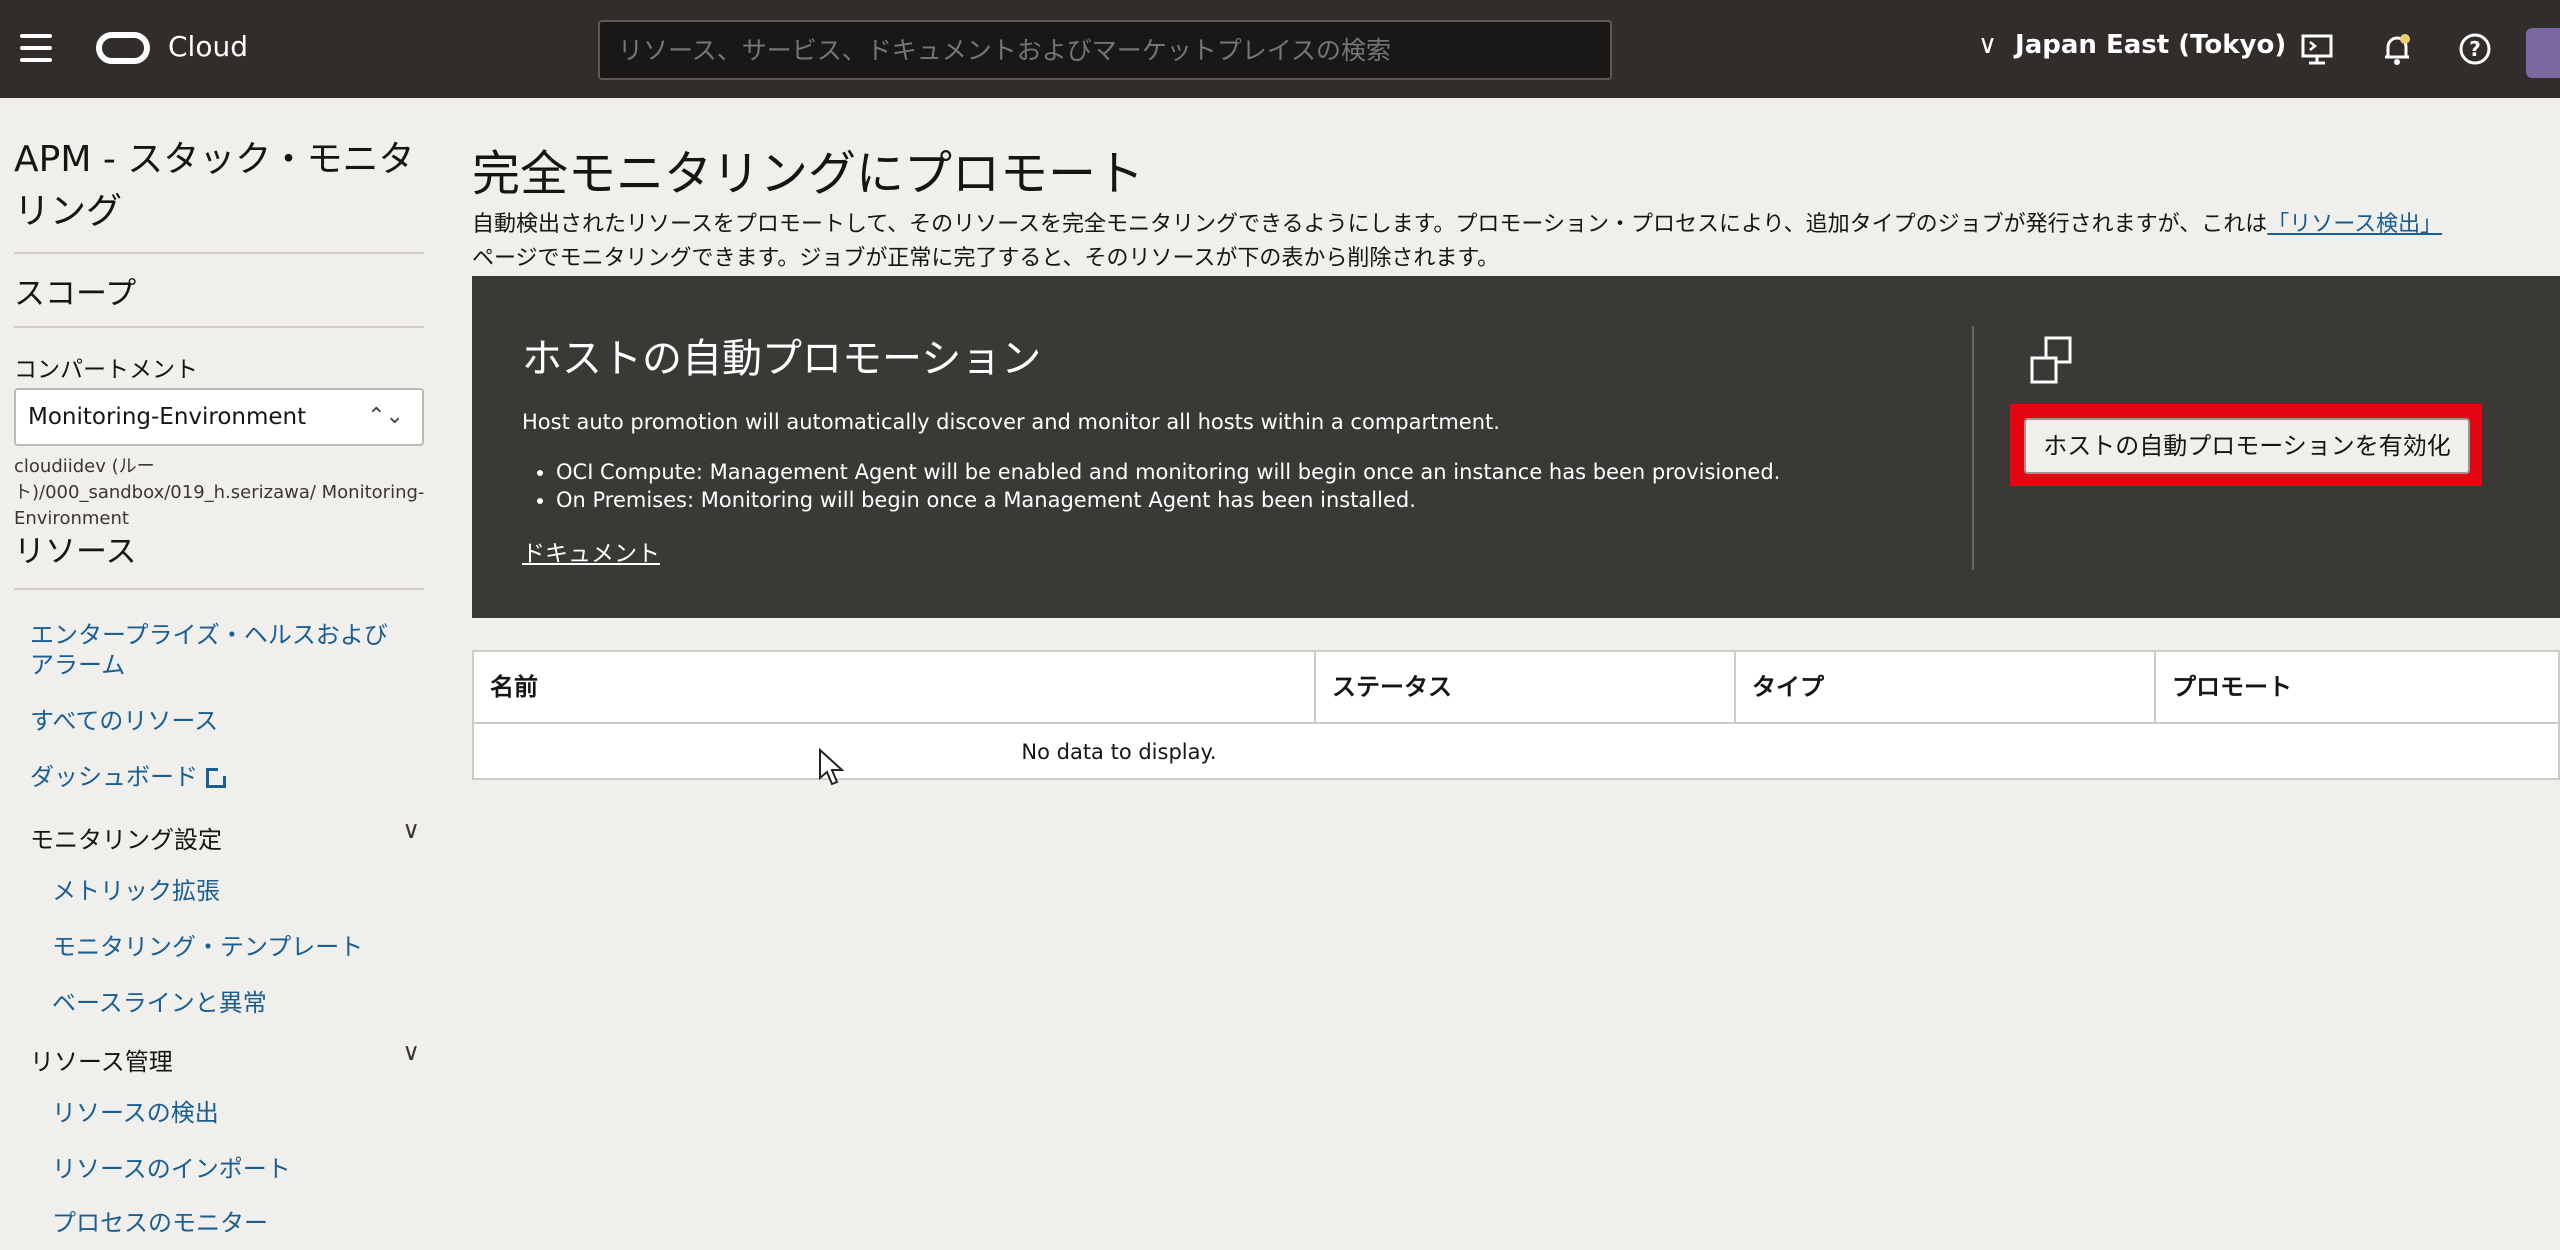 The image size is (2560, 1250). What do you see at coordinates (214, 185) in the screenshot?
I see `sidebar-title: APM - スタック・モニタリング` at bounding box center [214, 185].